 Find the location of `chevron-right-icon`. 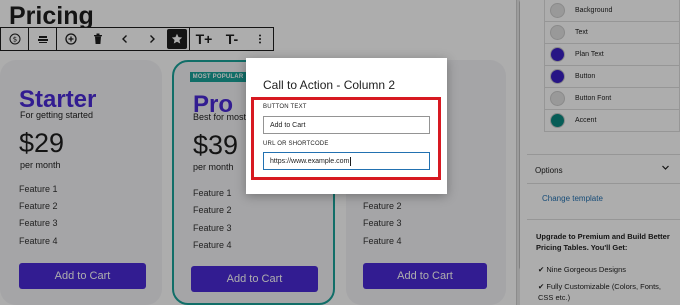

chevron-right-icon is located at coordinates (151, 39).